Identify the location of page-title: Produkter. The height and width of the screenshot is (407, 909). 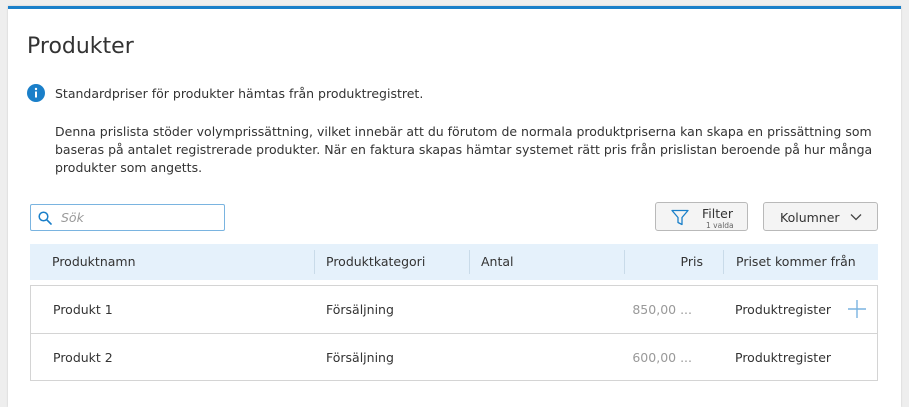
(80, 46).